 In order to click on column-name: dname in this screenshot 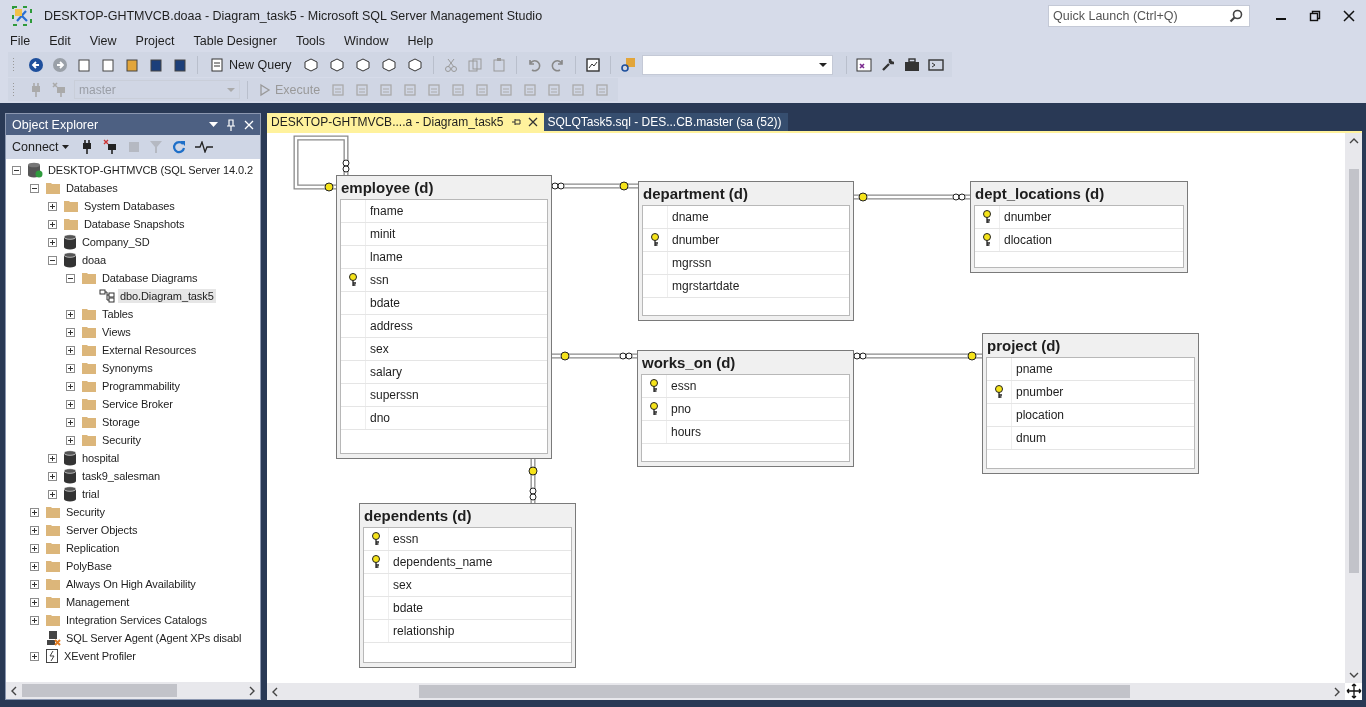, I will do `click(690, 217)`.